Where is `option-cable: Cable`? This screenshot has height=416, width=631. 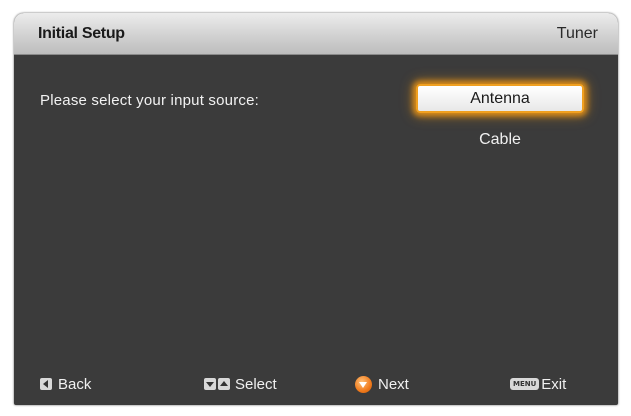
option-cable: Cable is located at coordinates (500, 139).